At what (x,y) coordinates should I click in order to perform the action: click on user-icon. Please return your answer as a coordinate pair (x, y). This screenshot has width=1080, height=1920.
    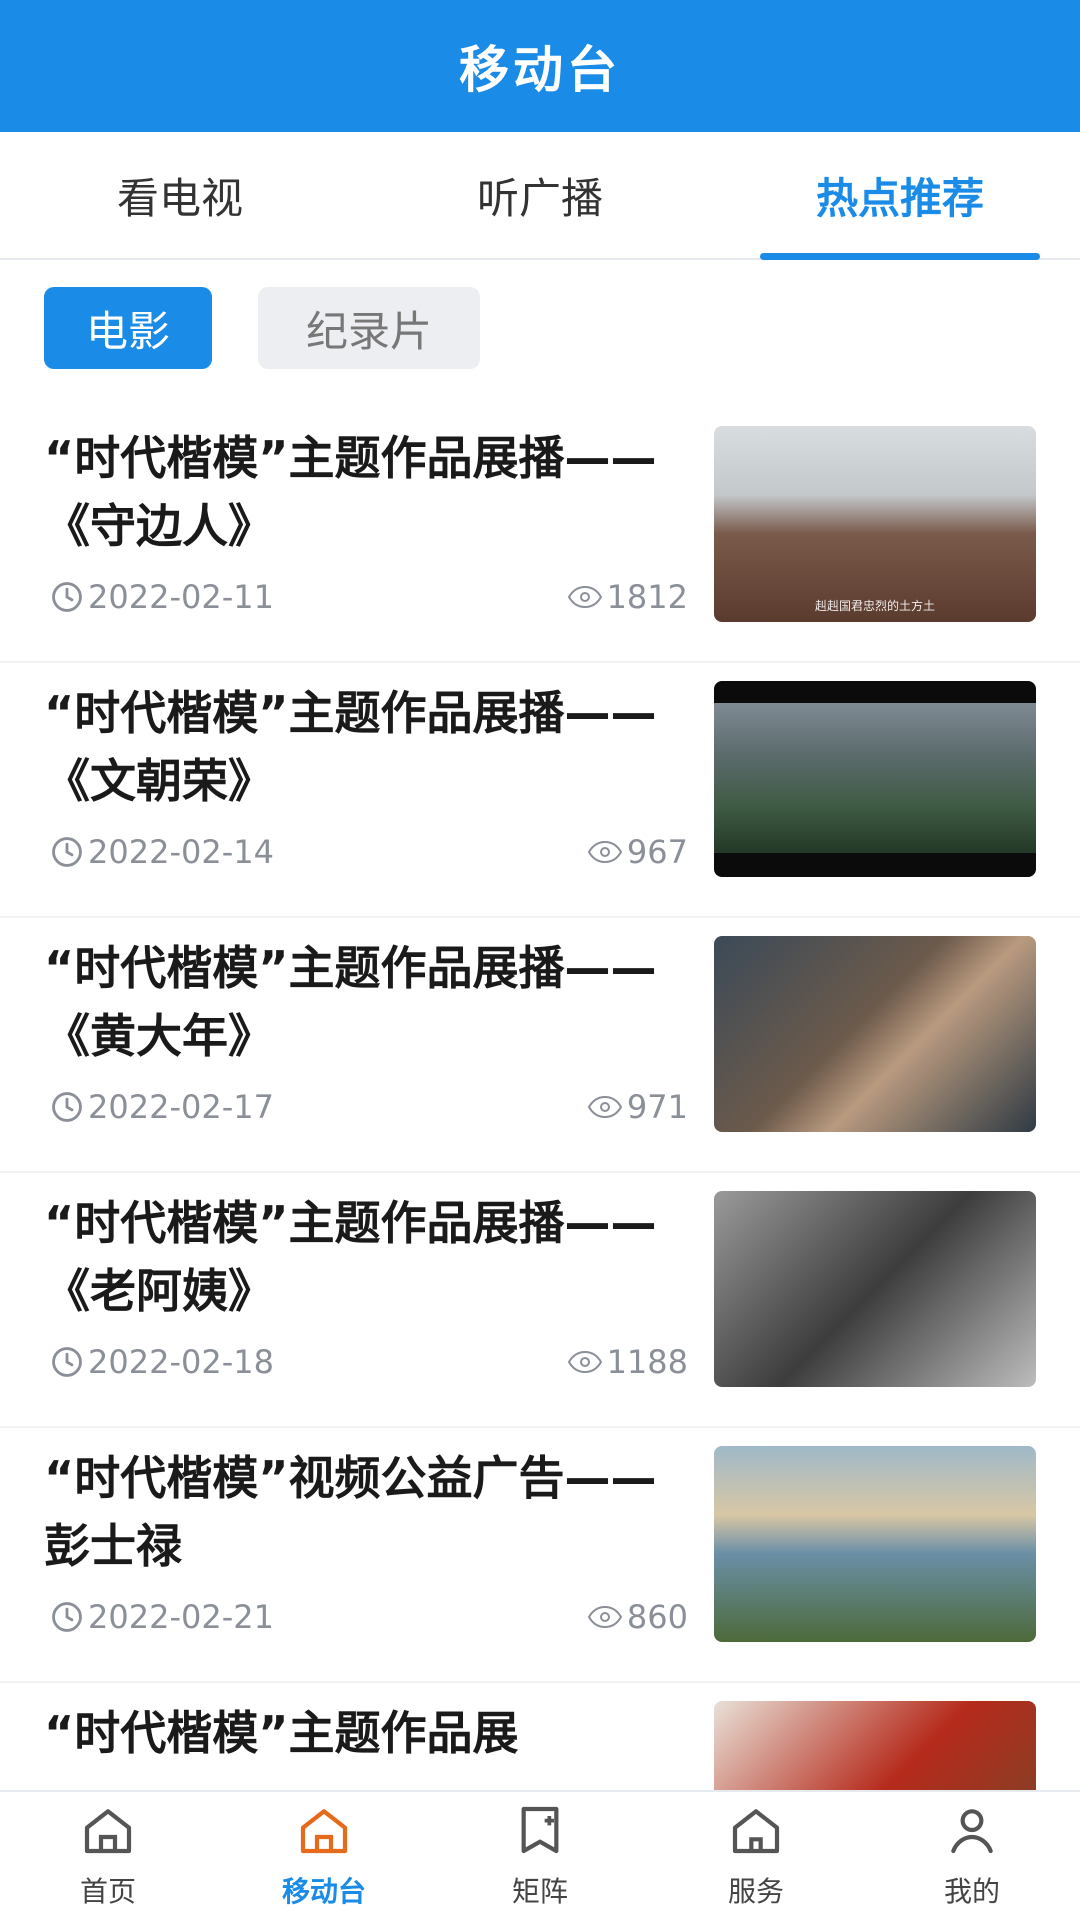
    Looking at the image, I should click on (972, 1832).